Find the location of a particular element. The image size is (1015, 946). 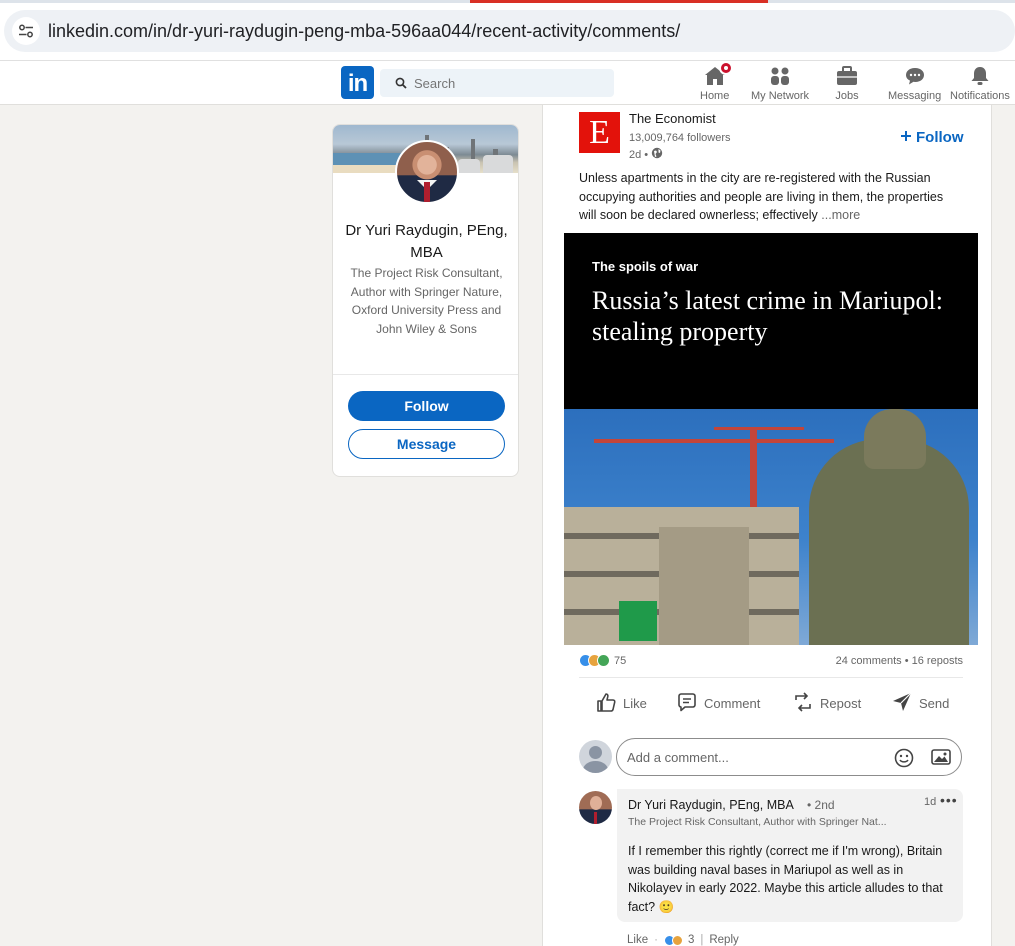

post-age: 2d is located at coordinates (635, 154).